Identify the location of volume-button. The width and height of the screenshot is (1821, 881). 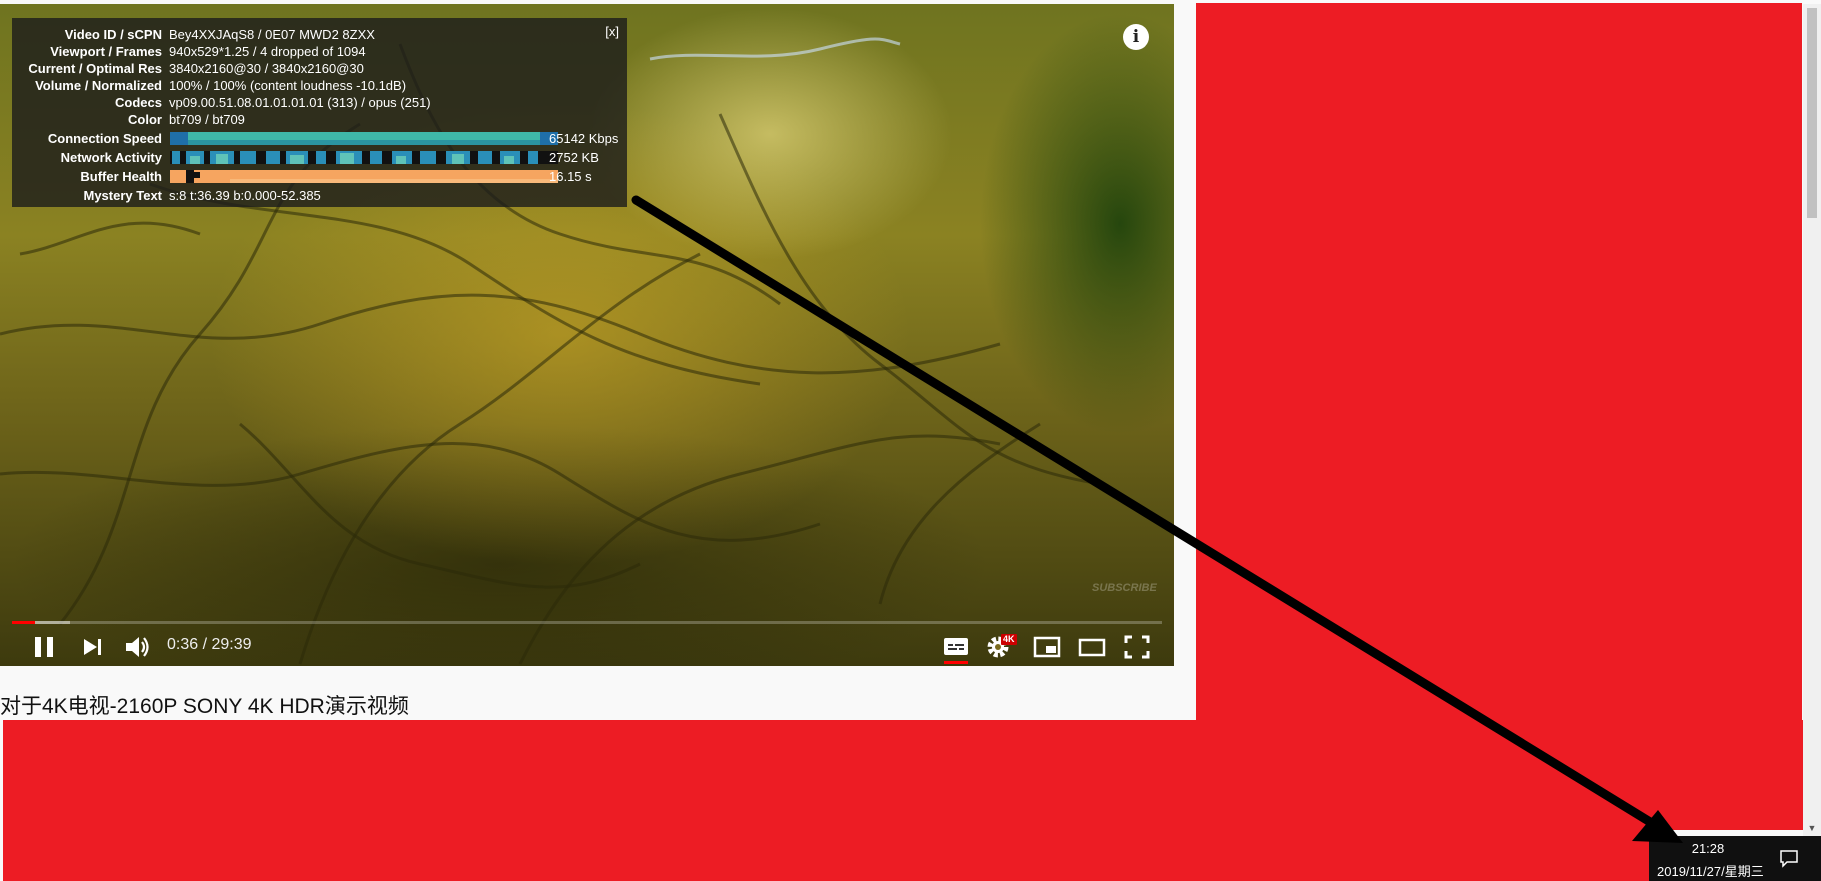
(137, 647).